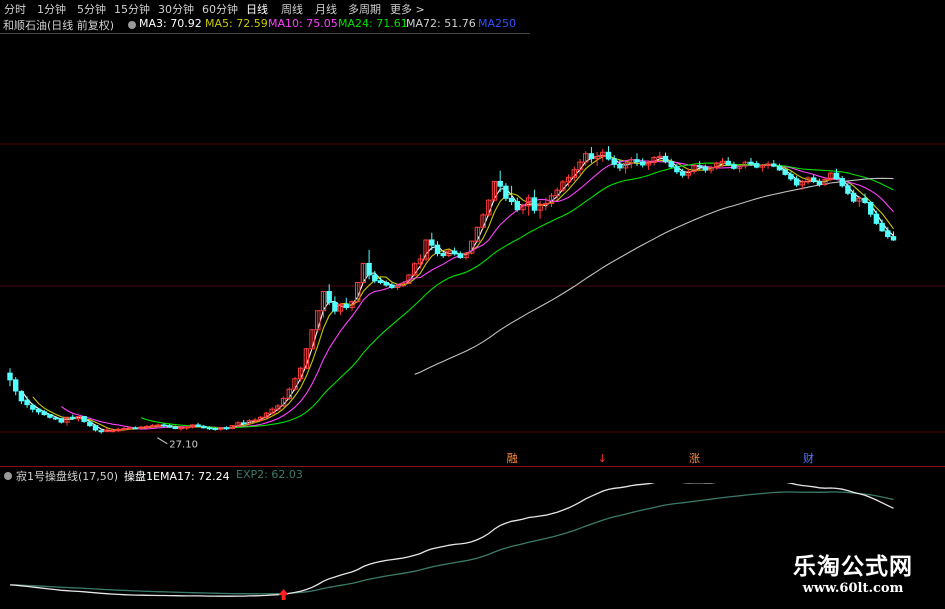  What do you see at coordinates (853, 588) in the screenshot?
I see `watermark-url: www.60lt.com` at bounding box center [853, 588].